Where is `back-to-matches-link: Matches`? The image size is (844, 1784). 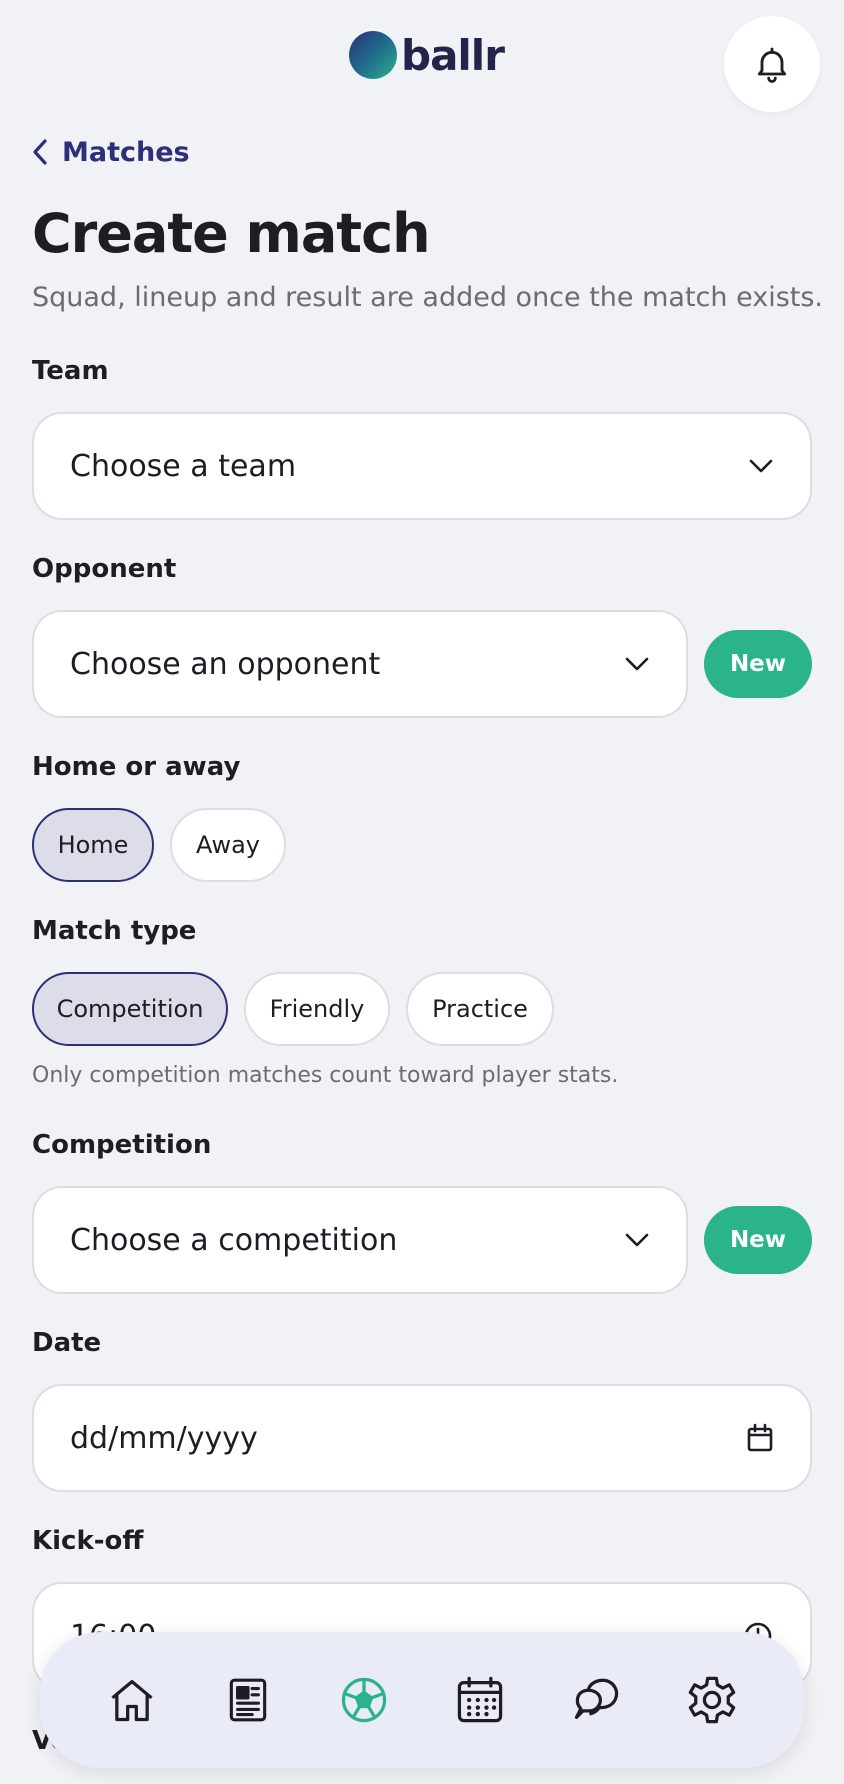
back-to-matches-link: Matches is located at coordinates (111, 152).